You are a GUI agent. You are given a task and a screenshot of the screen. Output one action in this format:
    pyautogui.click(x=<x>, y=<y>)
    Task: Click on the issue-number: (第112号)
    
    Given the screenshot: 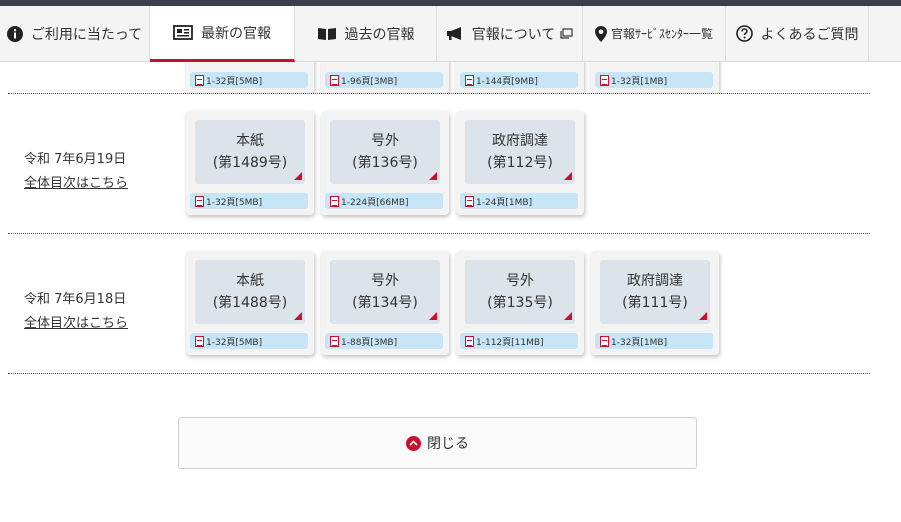 What is the action you would take?
    pyautogui.click(x=520, y=163)
    